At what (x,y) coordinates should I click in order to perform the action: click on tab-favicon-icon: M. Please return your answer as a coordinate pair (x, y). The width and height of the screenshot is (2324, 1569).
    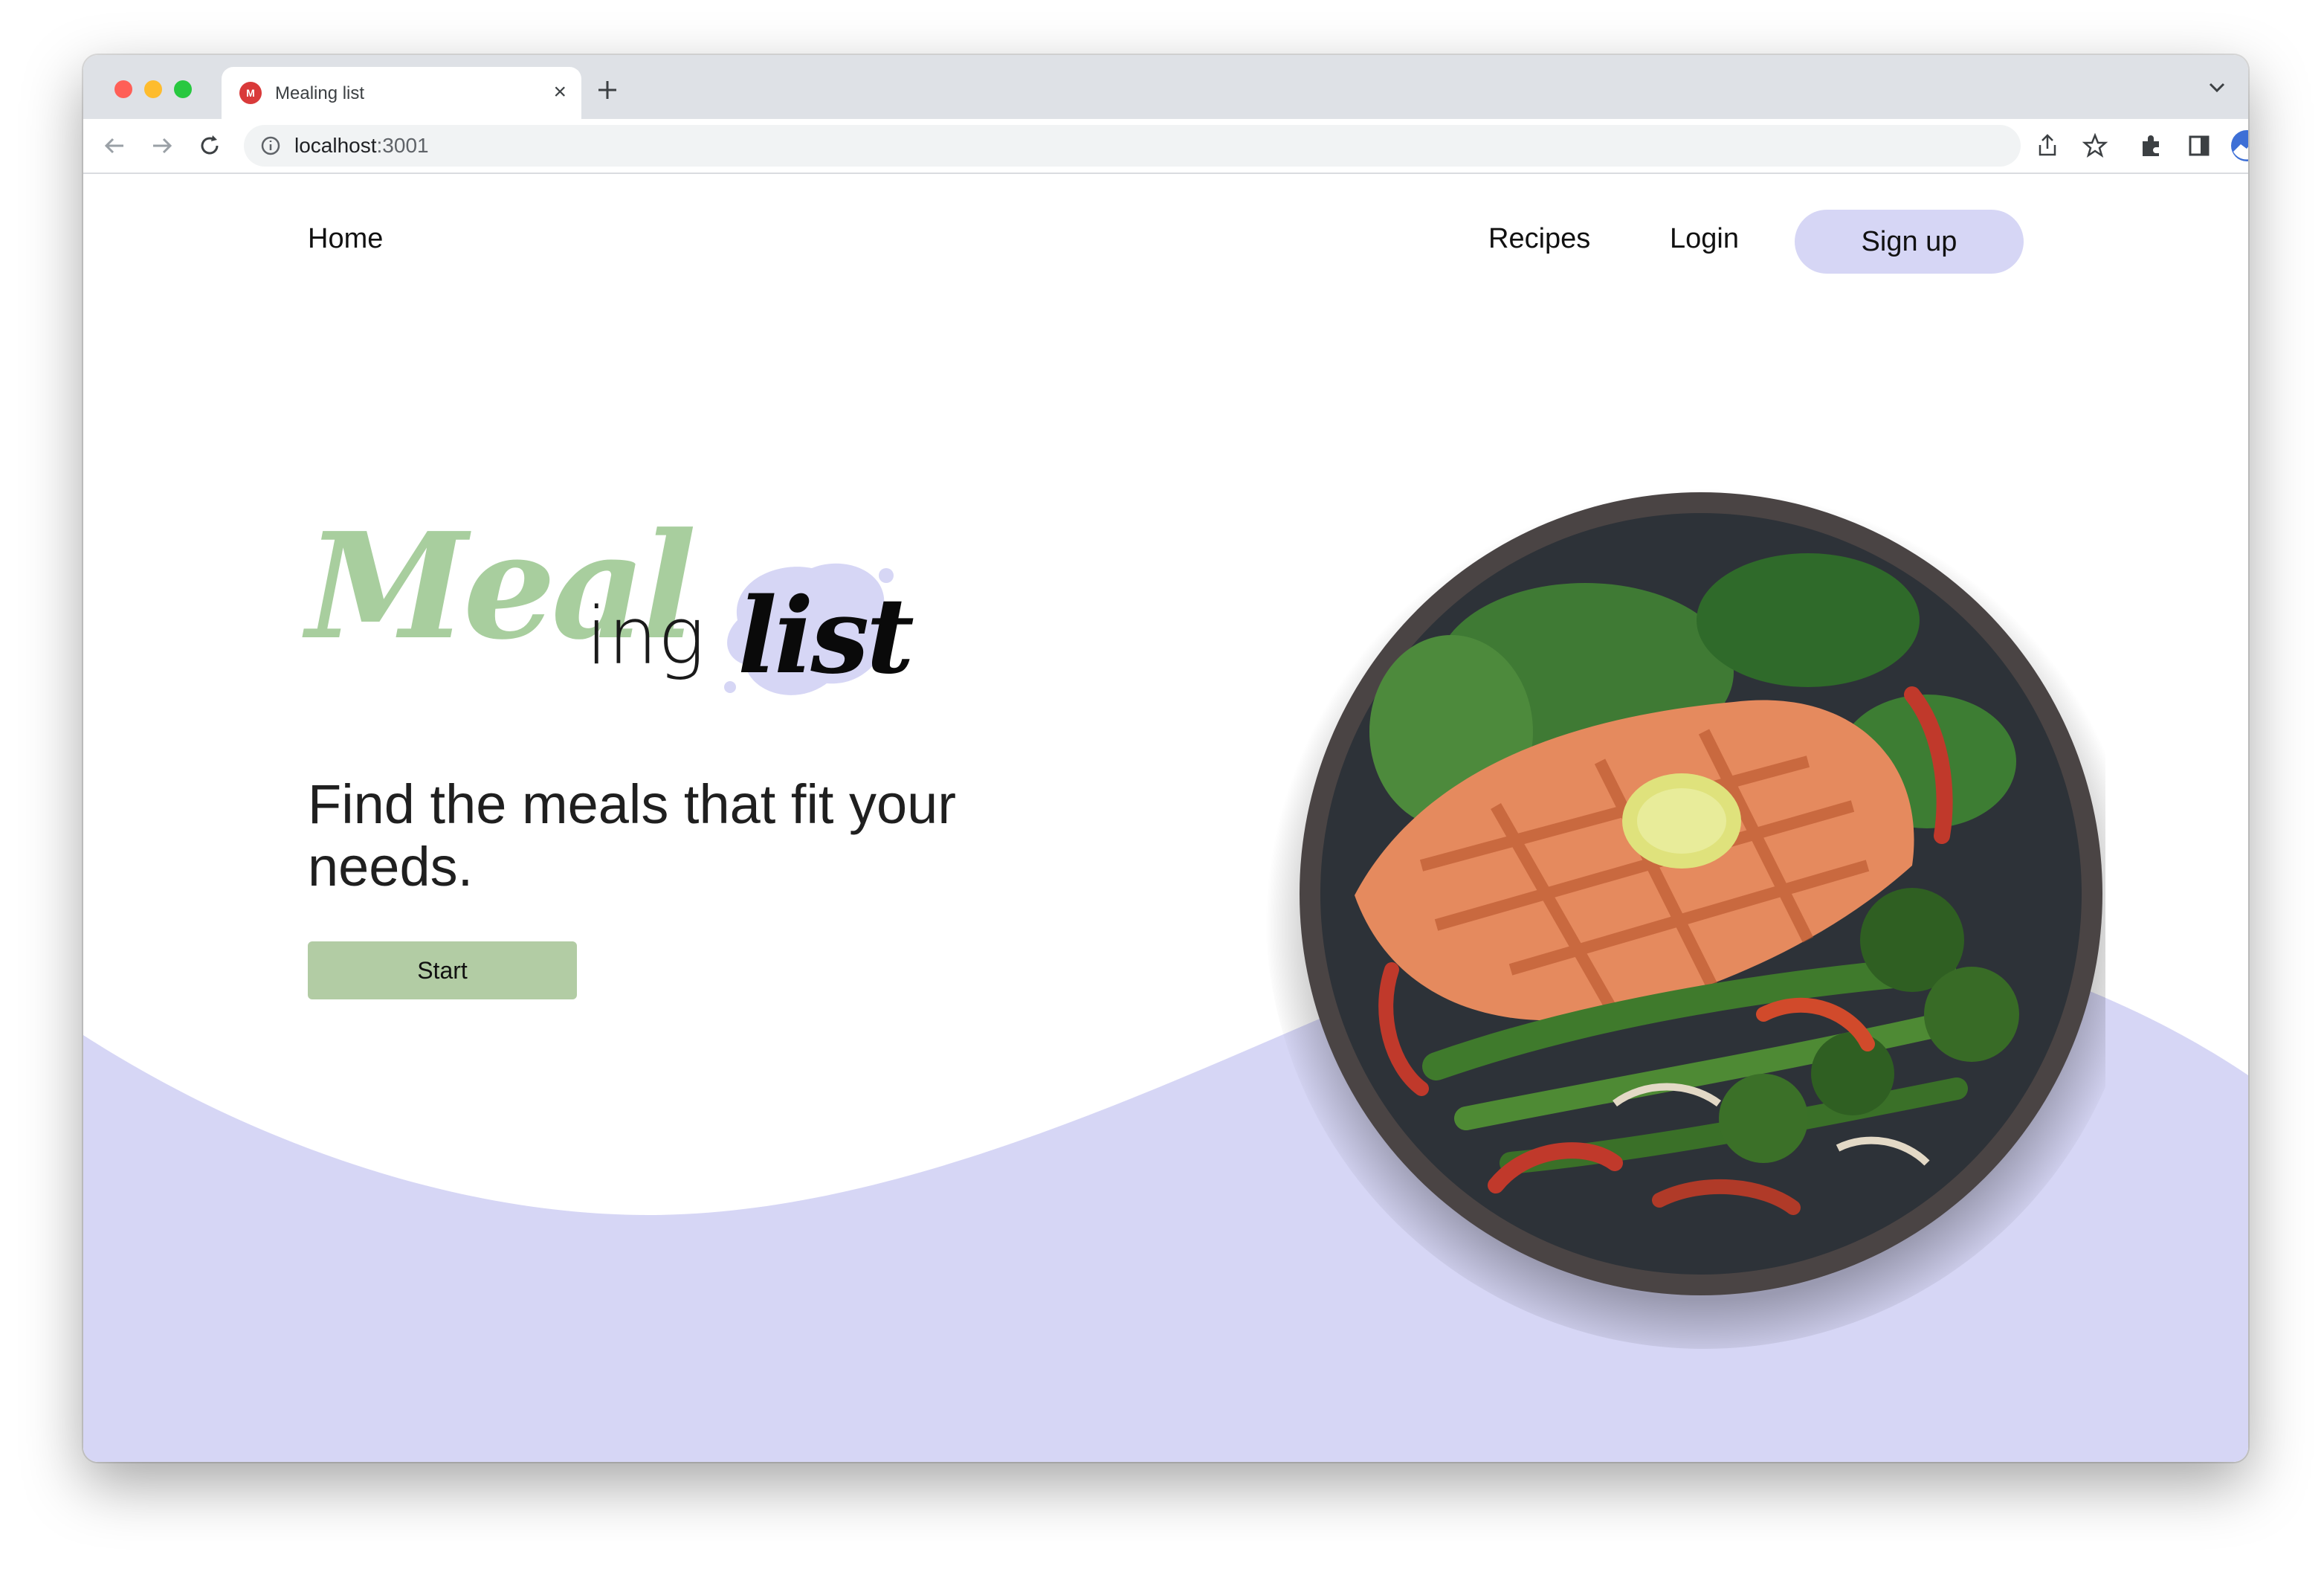
    Looking at the image, I should click on (250, 93).